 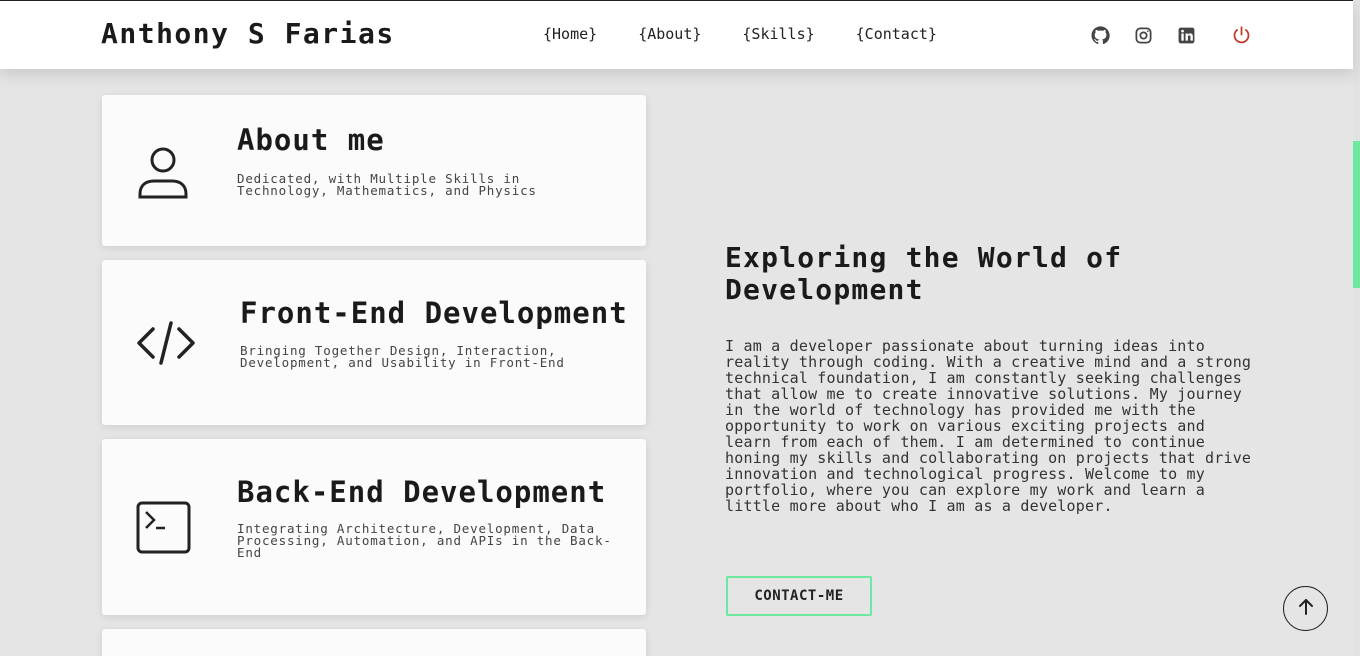 I want to click on main-nav: {Home} {About} {Skills} {Contact}, so click(x=760, y=34).